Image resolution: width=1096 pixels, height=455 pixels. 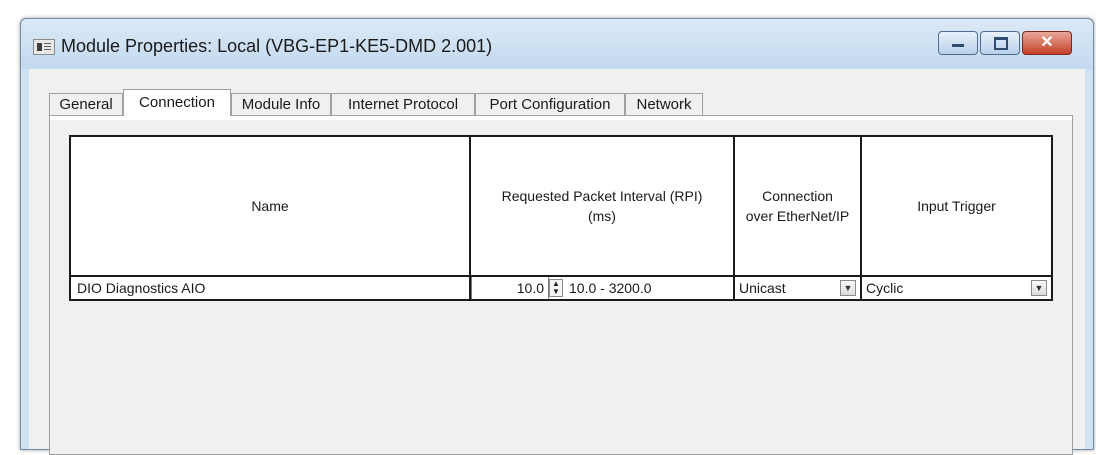 I want to click on column-header-input-trigger: Input Trigger, so click(x=956, y=206).